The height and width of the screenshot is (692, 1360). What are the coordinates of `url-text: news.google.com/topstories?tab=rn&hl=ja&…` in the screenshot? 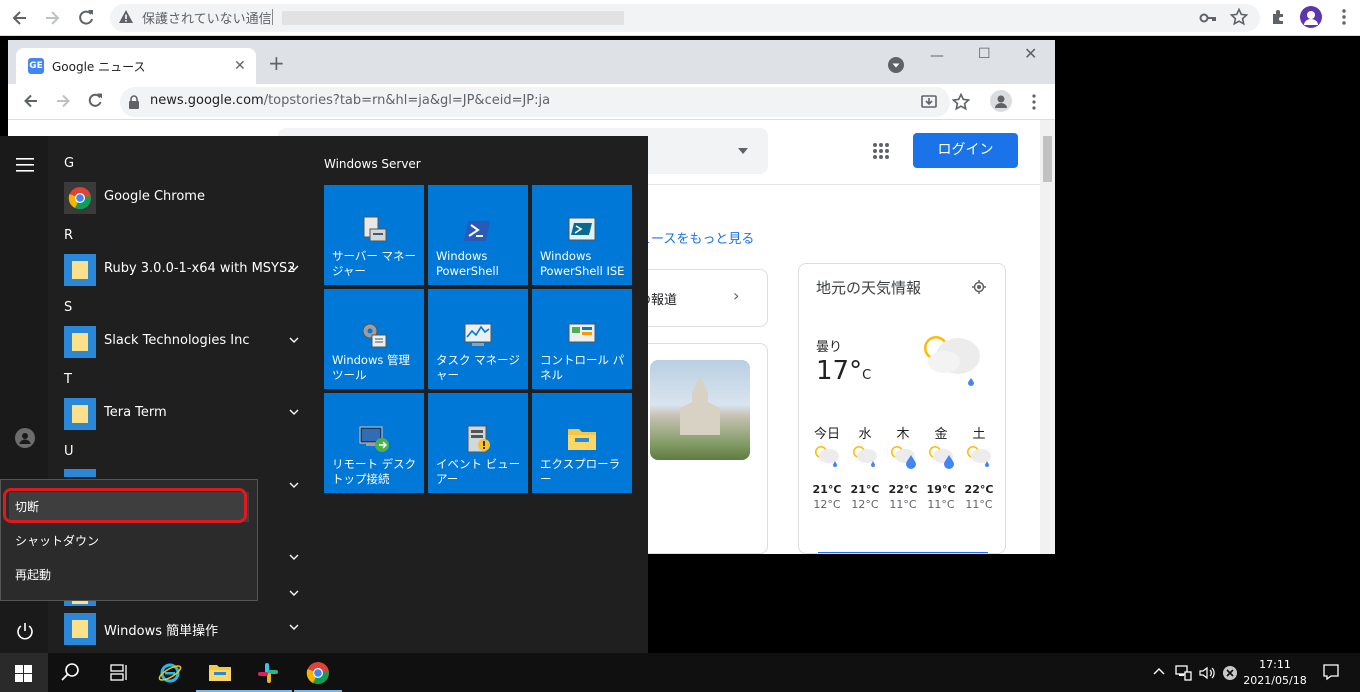 It's located at (350, 100).